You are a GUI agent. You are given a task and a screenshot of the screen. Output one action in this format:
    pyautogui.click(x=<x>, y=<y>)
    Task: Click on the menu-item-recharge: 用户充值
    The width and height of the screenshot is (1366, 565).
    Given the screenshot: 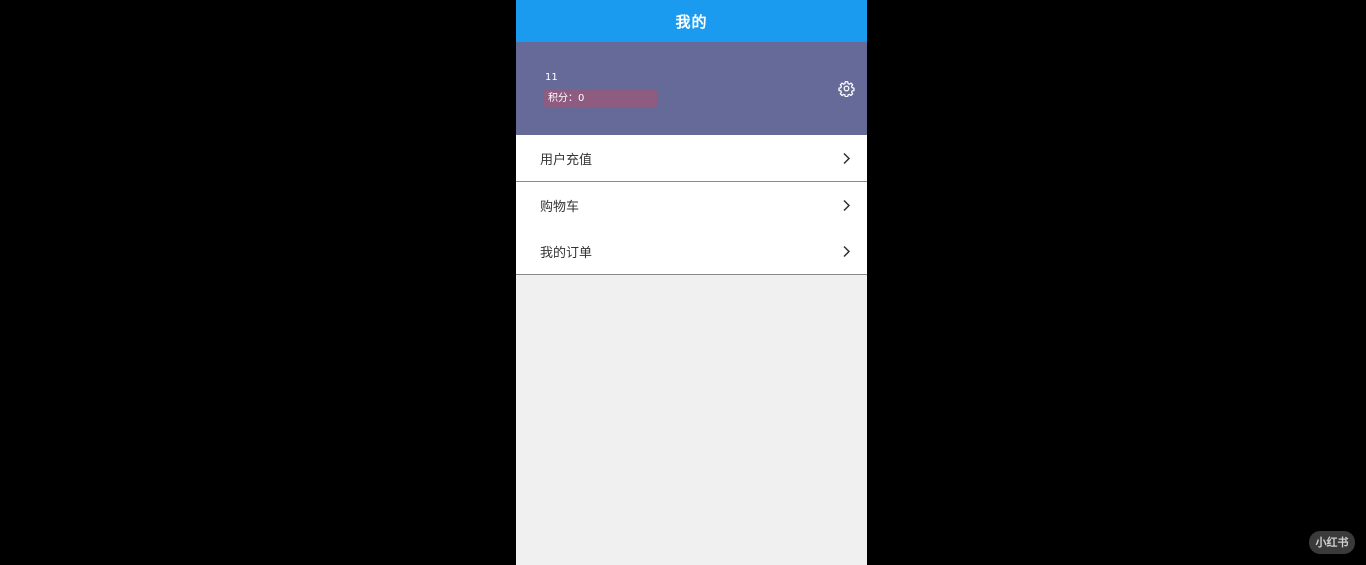 What is the action you would take?
    pyautogui.click(x=691, y=158)
    